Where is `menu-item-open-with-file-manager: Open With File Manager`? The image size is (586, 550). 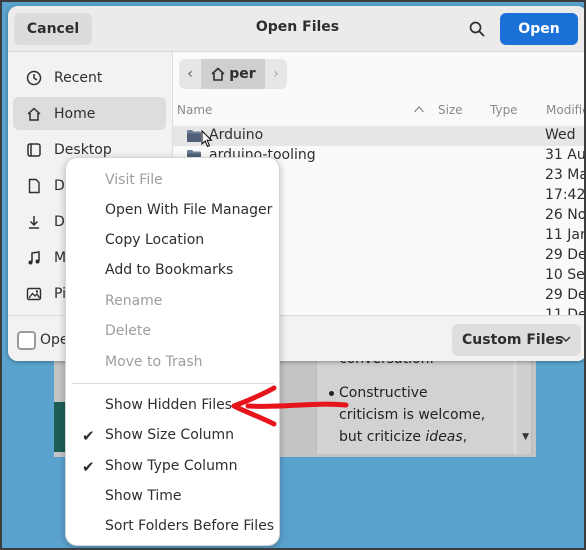
menu-item-open-with-file-manager: Open With File Manager is located at coordinates (172, 210).